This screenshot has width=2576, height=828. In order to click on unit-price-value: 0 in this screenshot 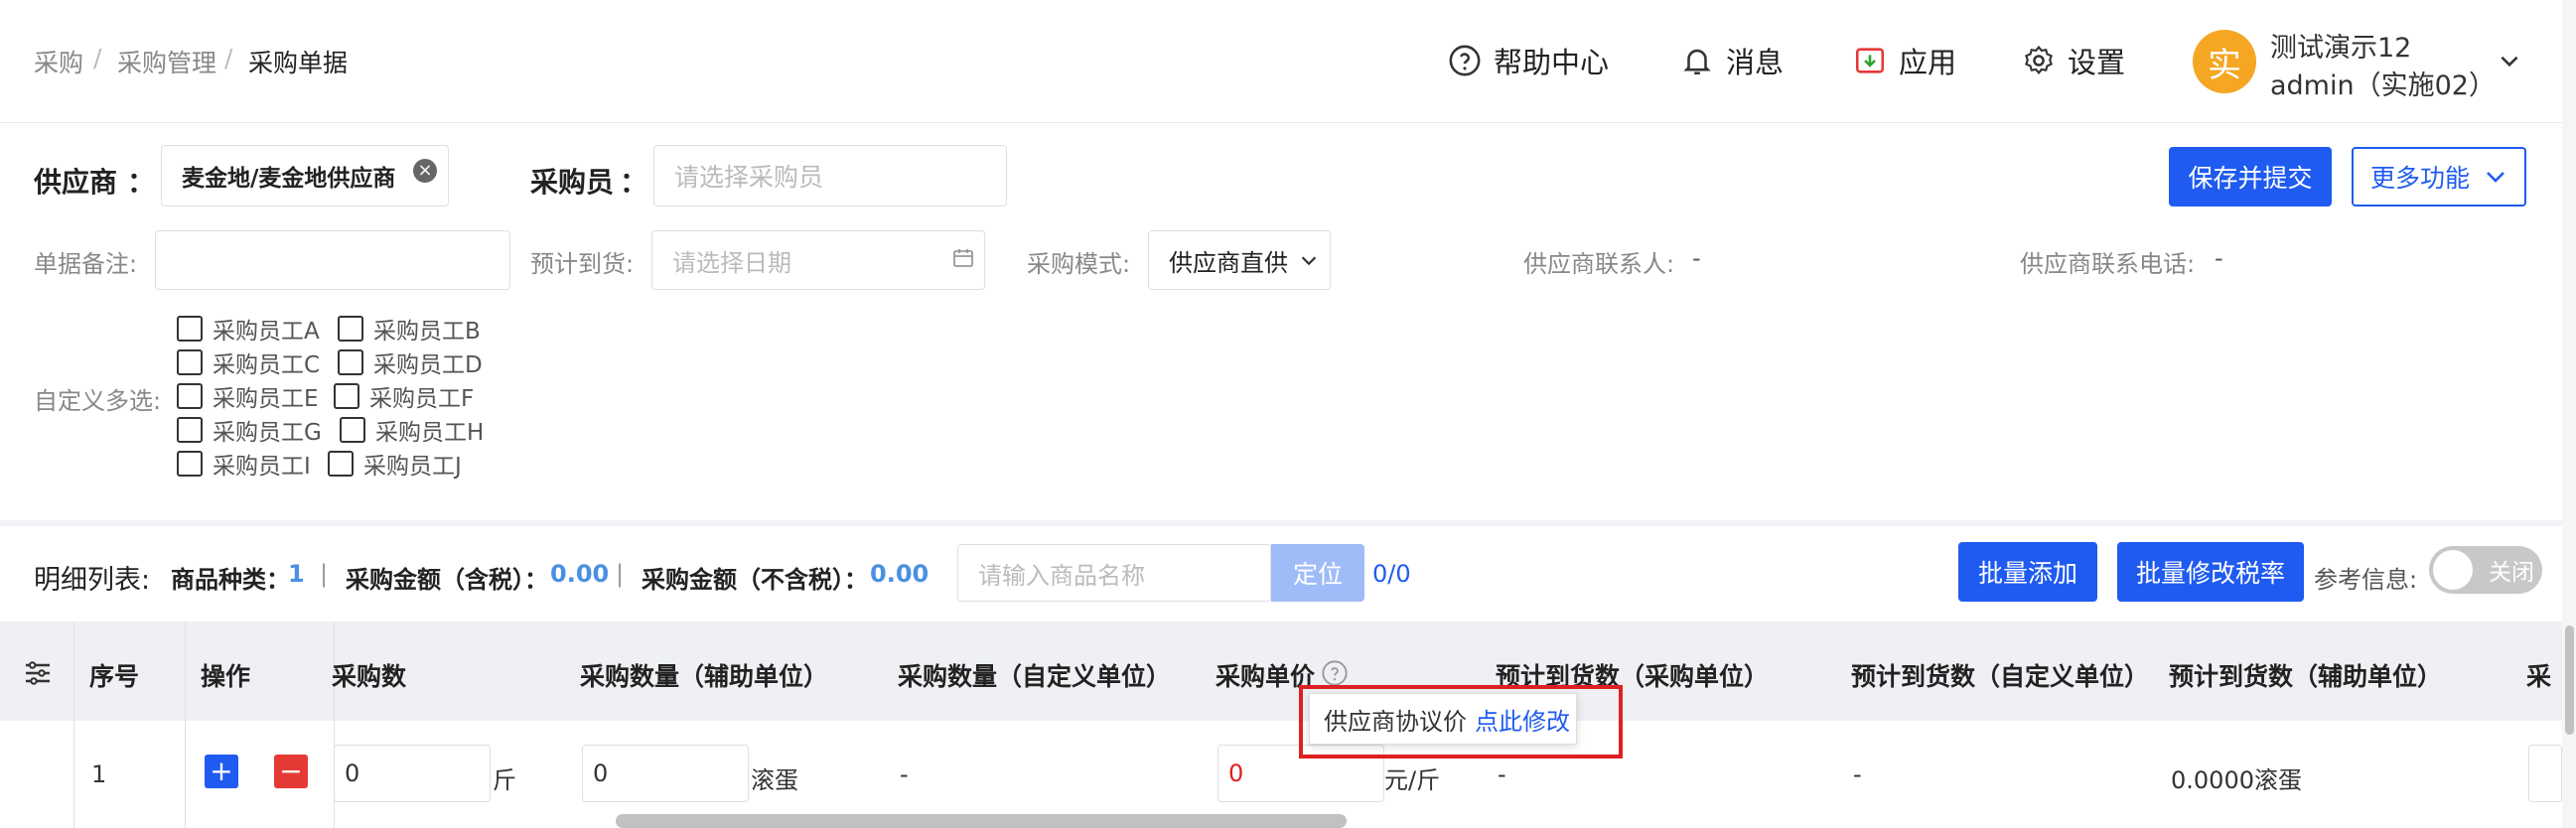, I will do `click(1236, 773)`.